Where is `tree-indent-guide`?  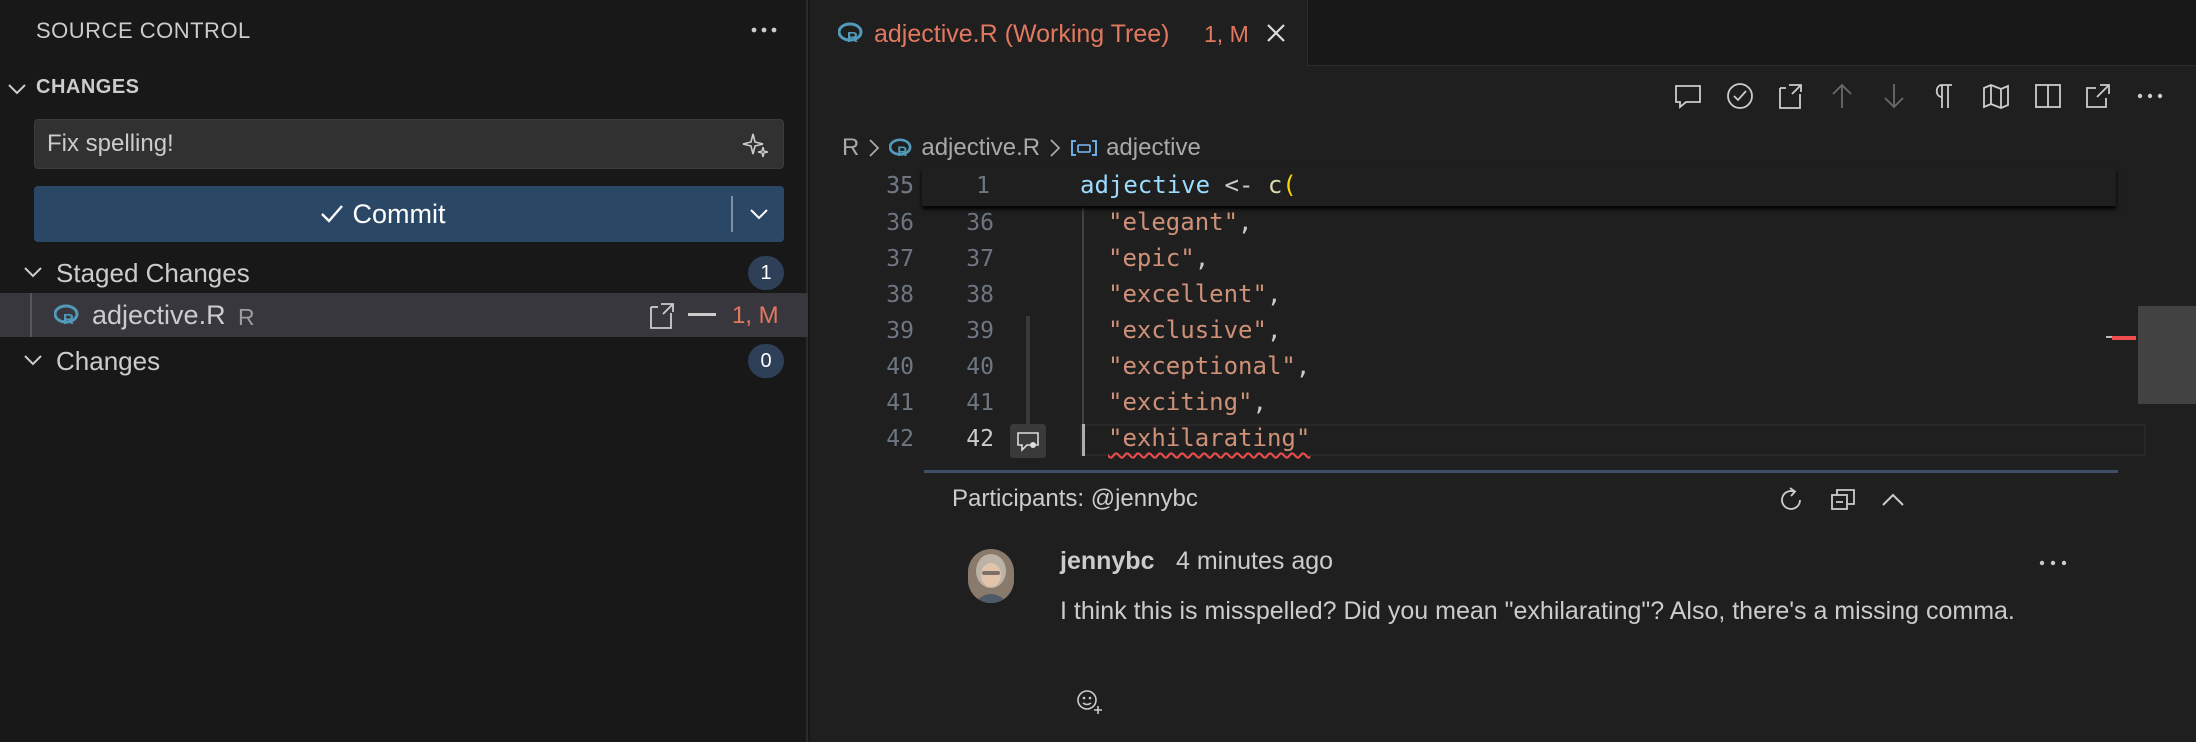
tree-indent-guide is located at coordinates (31, 315).